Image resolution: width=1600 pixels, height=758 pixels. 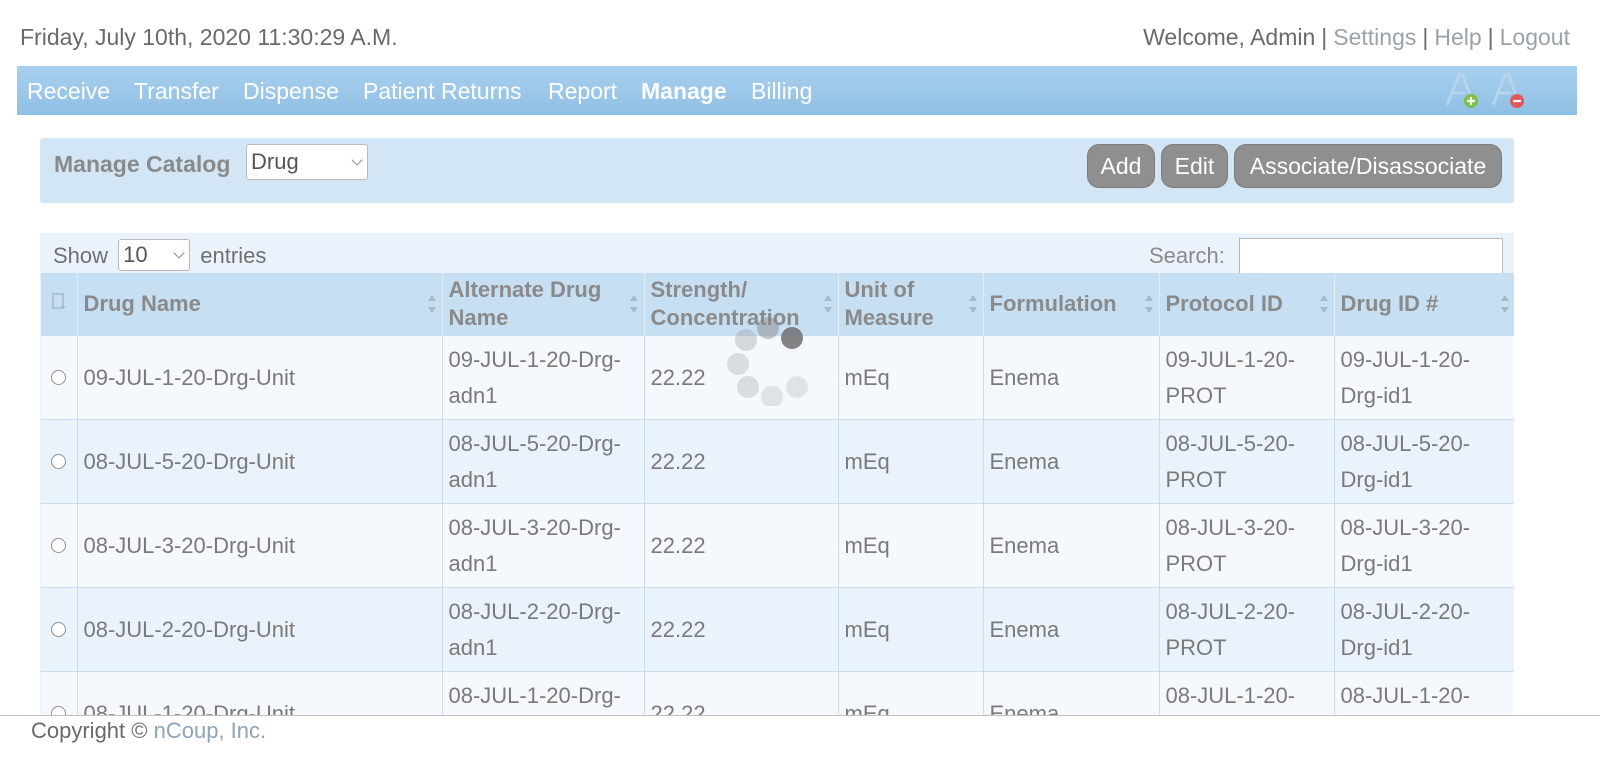 What do you see at coordinates (1423, 461) in the screenshot?
I see `drug-id-cell: 08-JUL-5-20-Drg-id1` at bounding box center [1423, 461].